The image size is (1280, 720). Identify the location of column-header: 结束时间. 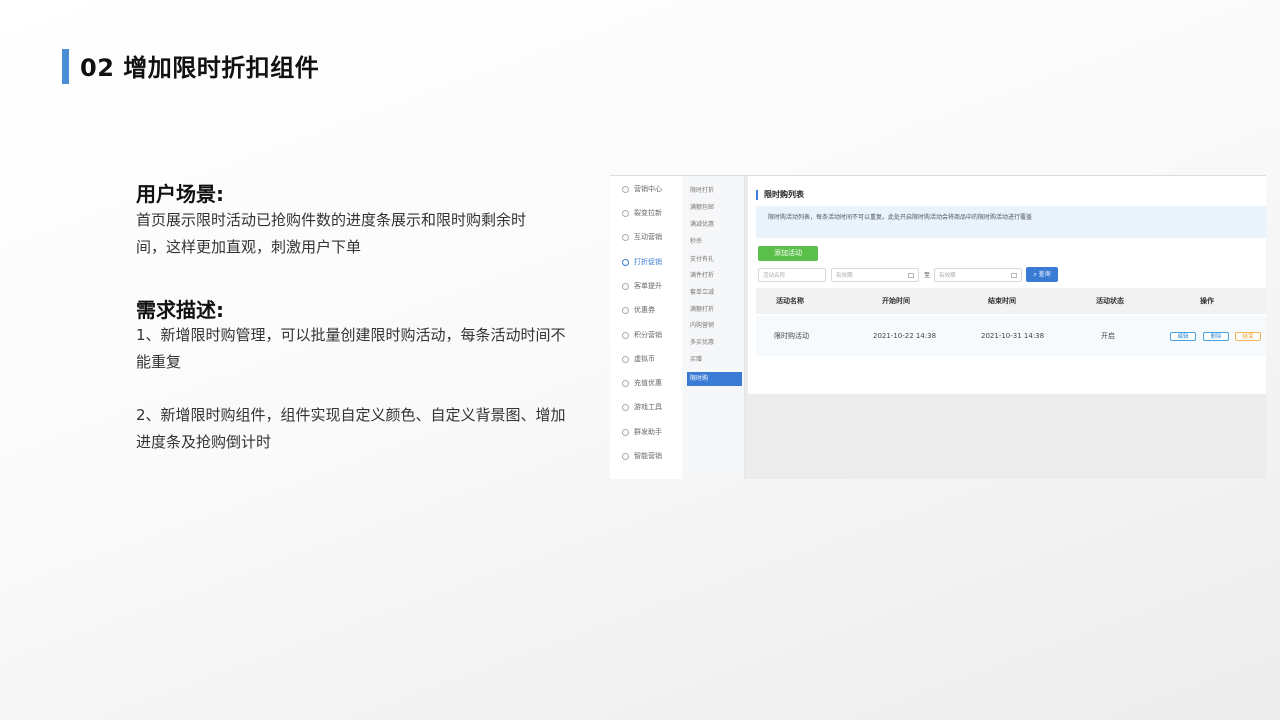
(1002, 301).